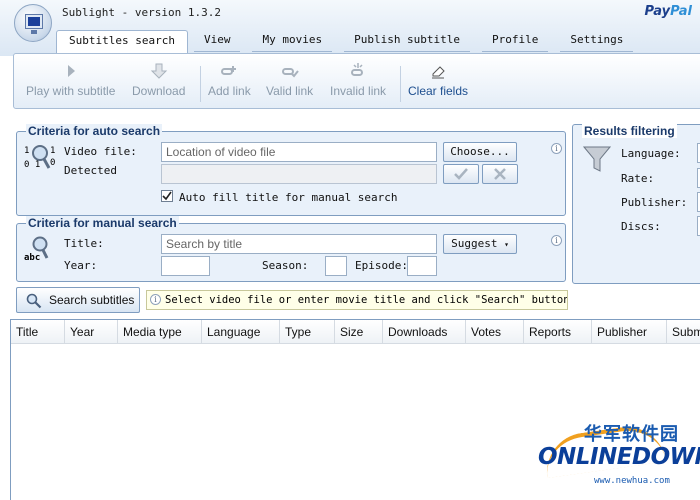 The width and height of the screenshot is (700, 500). I want to click on search-icon, so click(34, 301).